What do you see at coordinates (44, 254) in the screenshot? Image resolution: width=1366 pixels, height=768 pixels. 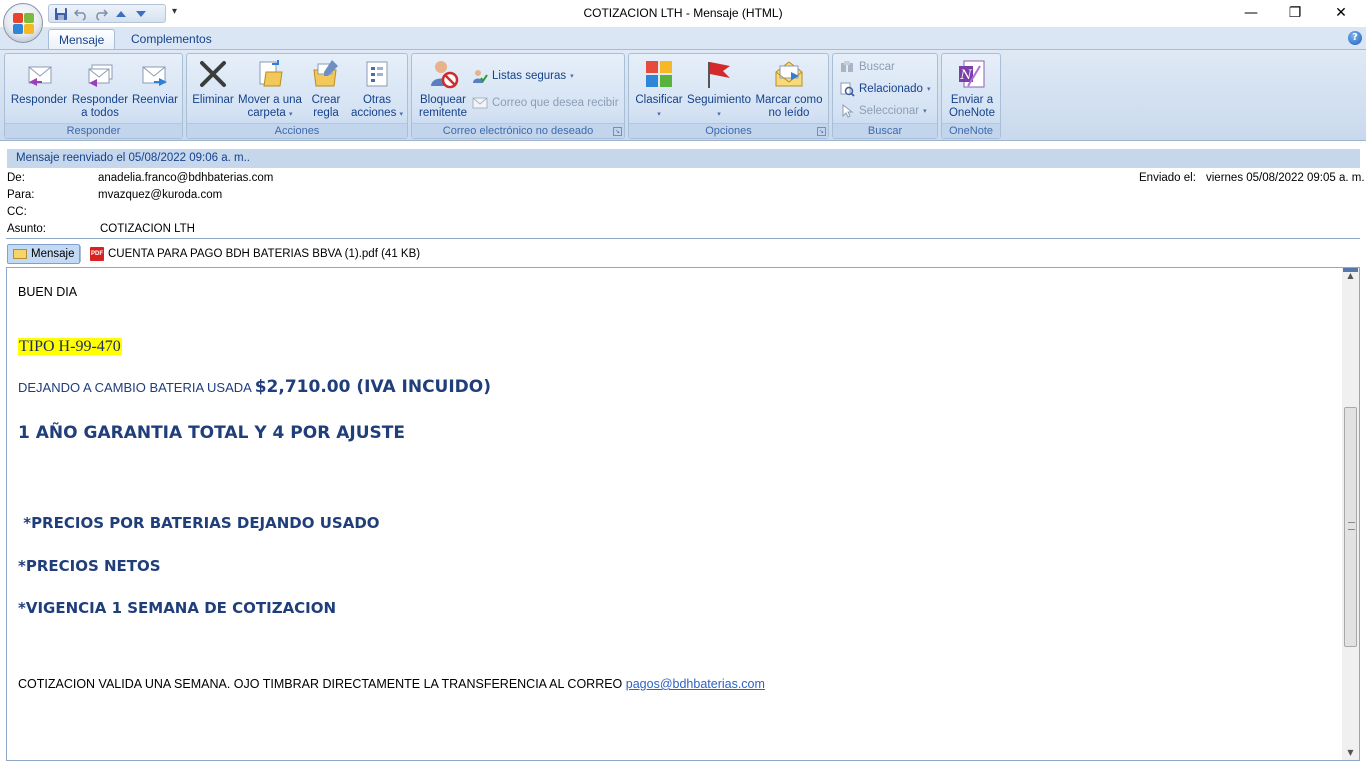 I see `message-body-tab: Mensaje` at bounding box center [44, 254].